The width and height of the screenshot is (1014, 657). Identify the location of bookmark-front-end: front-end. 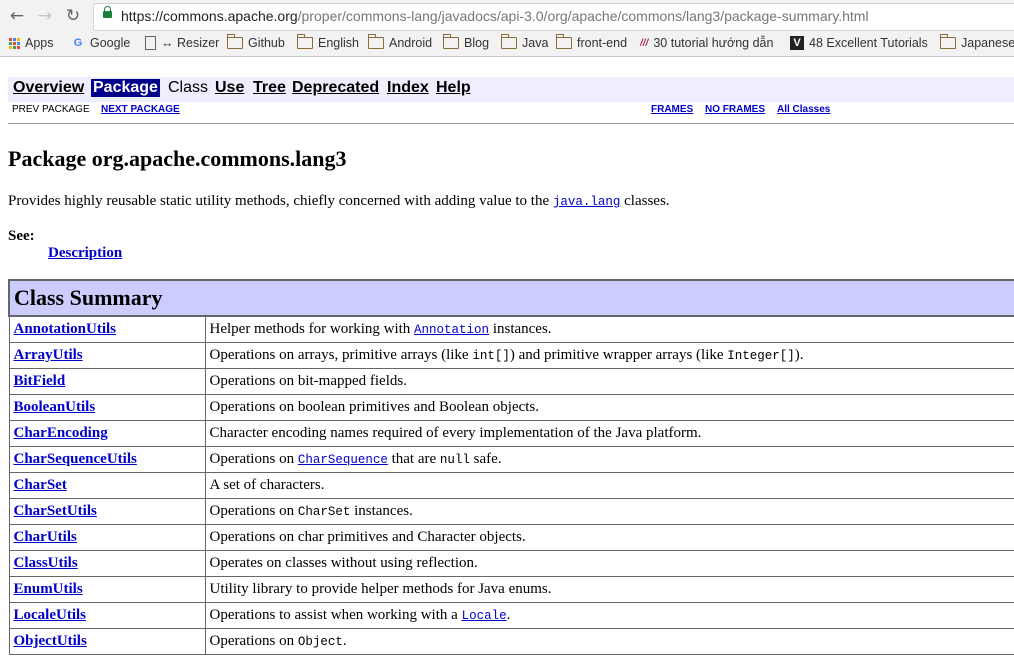
(591, 42).